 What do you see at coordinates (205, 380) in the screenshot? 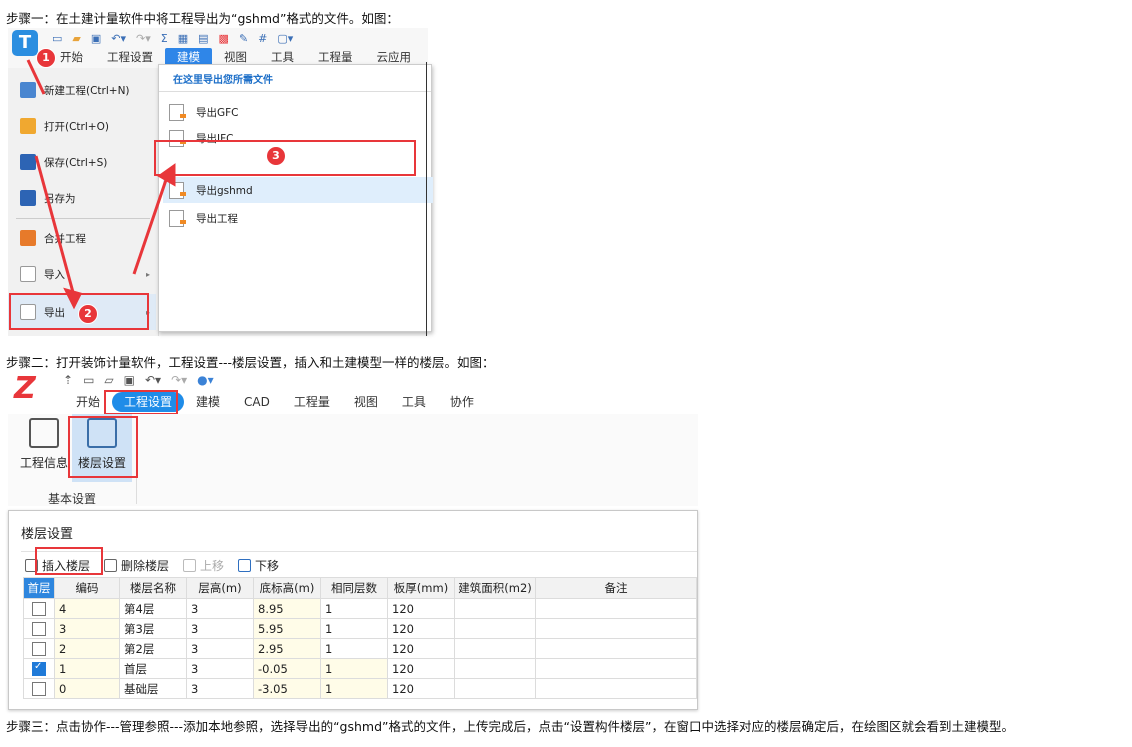
I see `cloud-icon: ●▾` at bounding box center [205, 380].